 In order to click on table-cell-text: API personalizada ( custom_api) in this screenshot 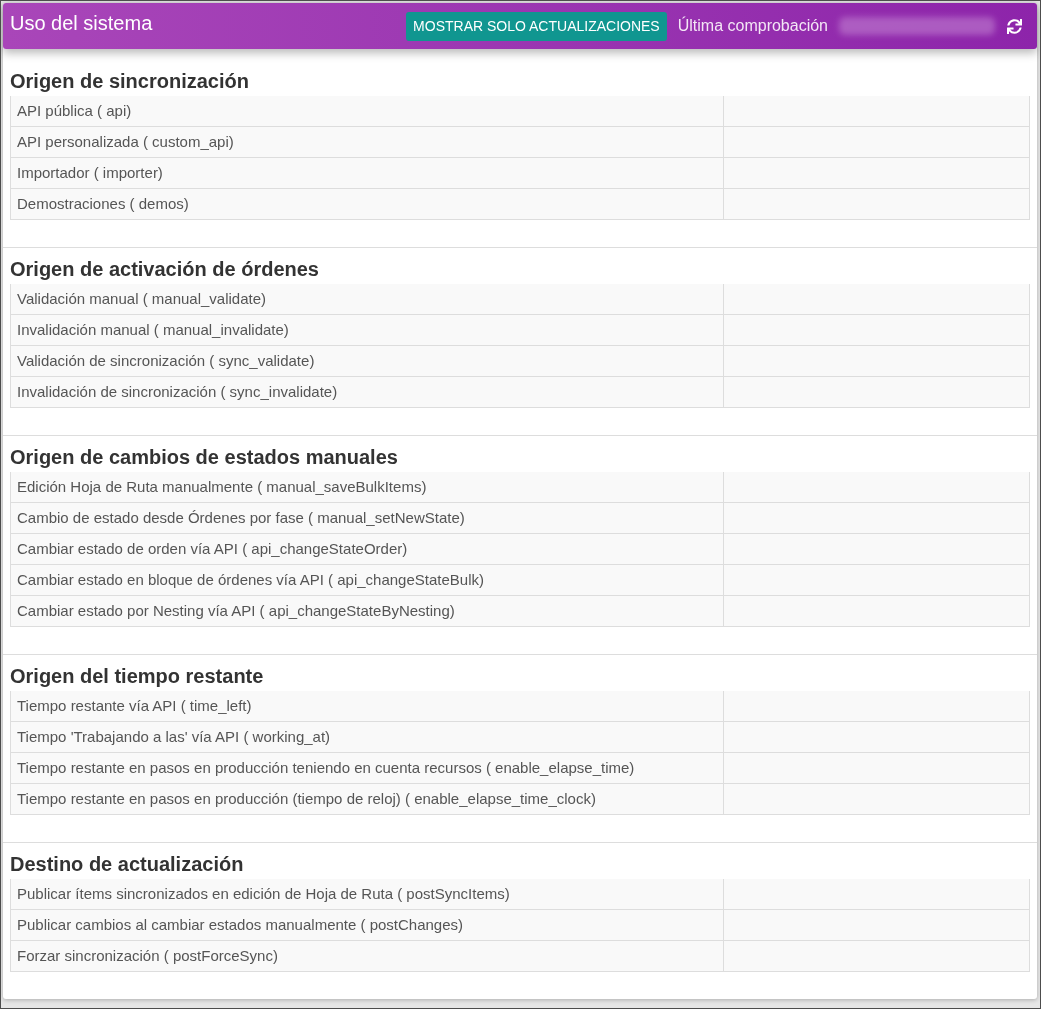, I will do `click(125, 142)`.